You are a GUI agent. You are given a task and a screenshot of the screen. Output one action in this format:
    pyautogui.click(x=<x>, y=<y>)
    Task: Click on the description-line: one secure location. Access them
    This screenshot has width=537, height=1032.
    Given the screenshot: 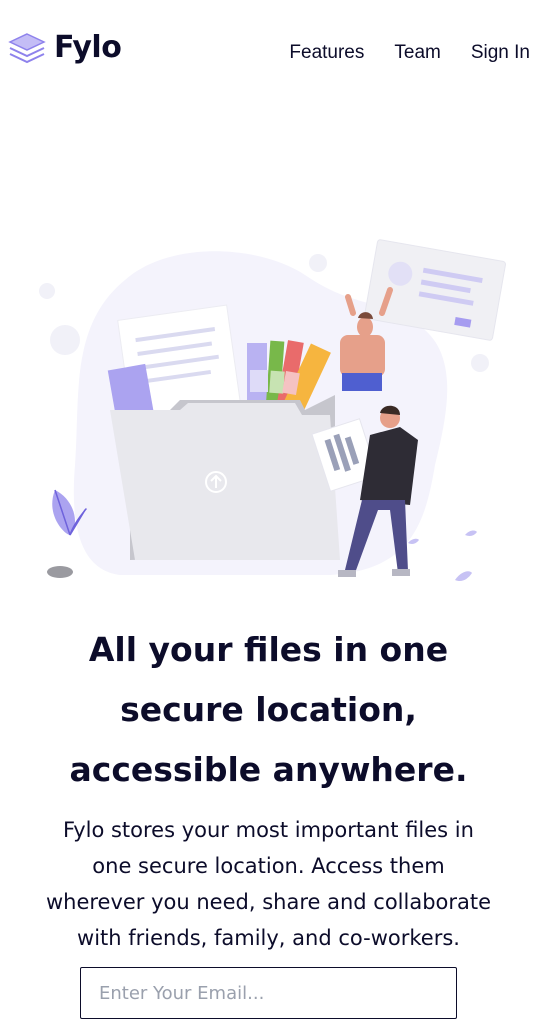 What is the action you would take?
    pyautogui.click(x=268, y=866)
    